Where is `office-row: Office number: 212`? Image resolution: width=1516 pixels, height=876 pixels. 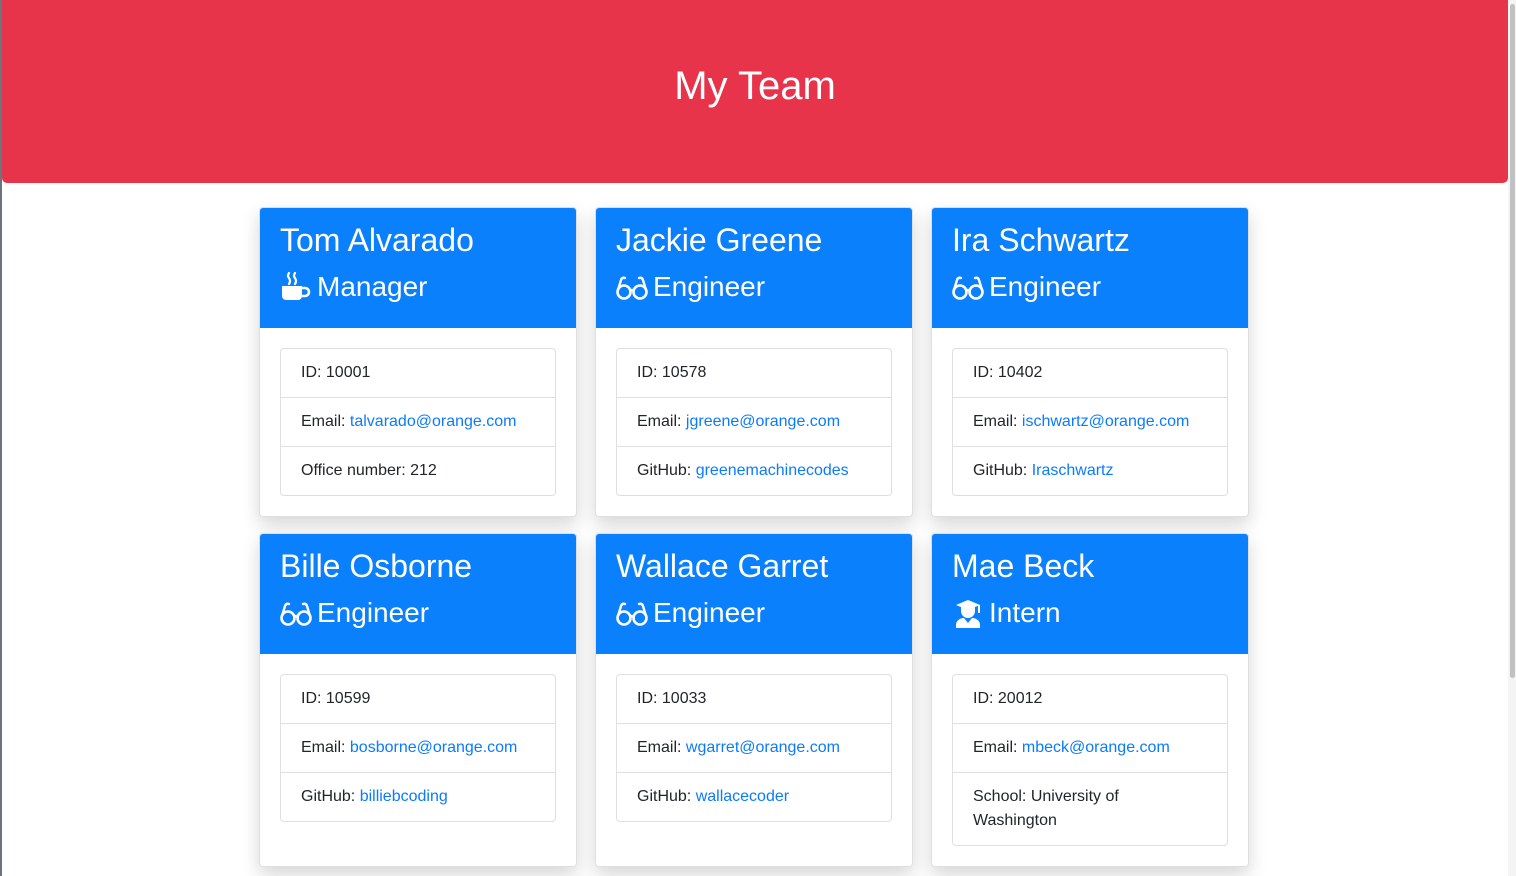
office-row: Office number: 212 is located at coordinates (418, 470).